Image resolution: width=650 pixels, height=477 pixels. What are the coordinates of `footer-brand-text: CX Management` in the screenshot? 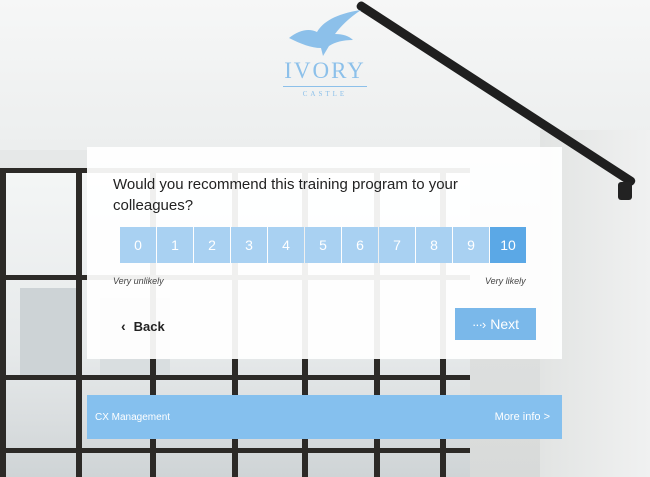 It's located at (133, 417).